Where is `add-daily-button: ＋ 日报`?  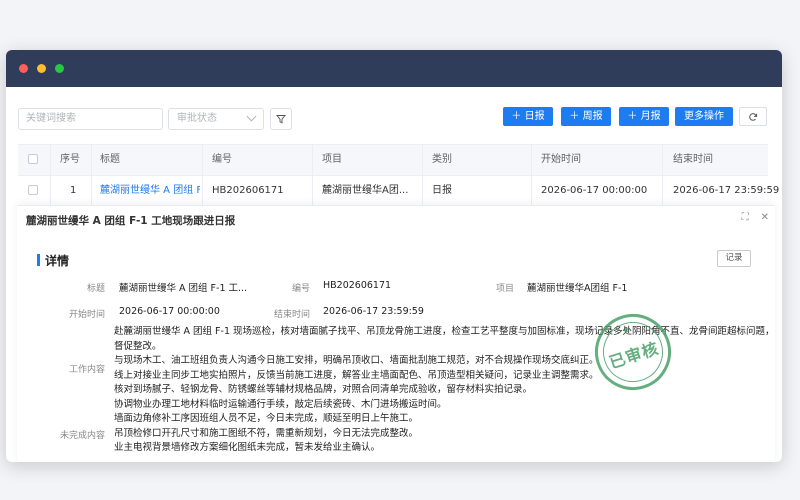
add-daily-button: ＋ 日报 is located at coordinates (528, 116).